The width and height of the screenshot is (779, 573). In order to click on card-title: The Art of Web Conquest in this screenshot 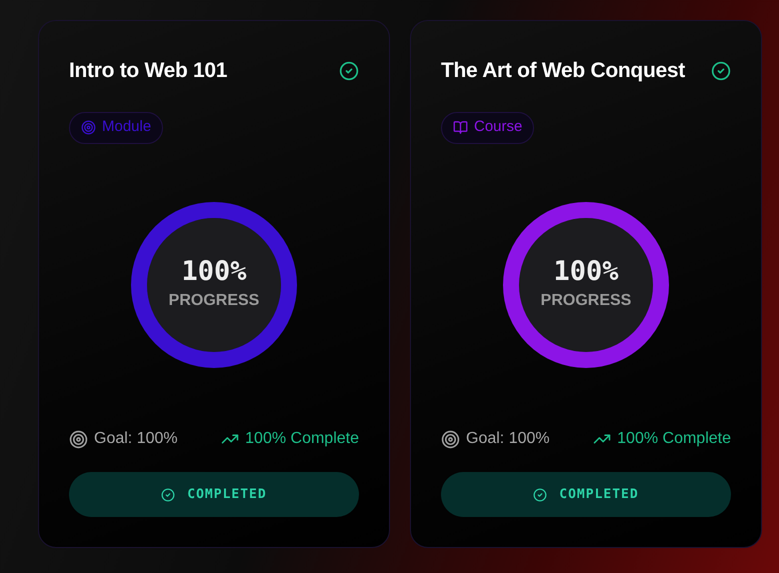, I will do `click(563, 71)`.